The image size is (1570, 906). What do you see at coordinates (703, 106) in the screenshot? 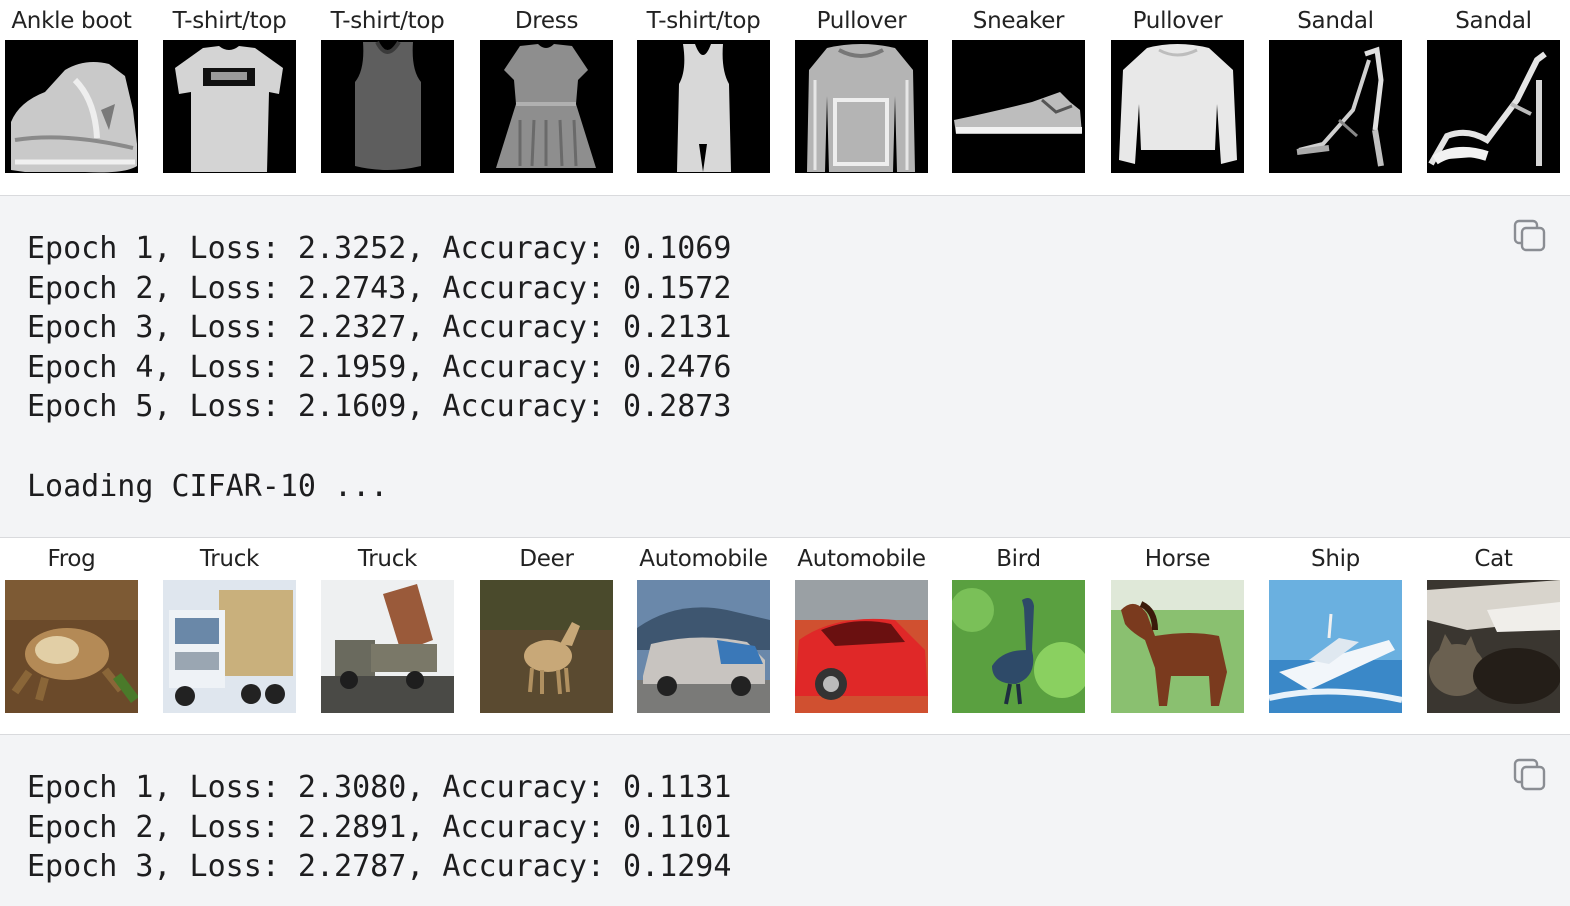
I see `singlet-image` at bounding box center [703, 106].